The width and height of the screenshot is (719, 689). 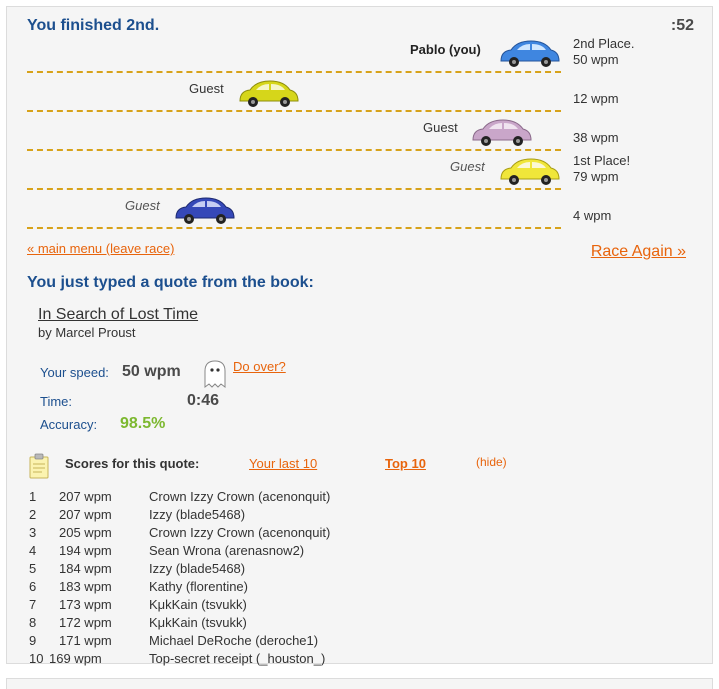 What do you see at coordinates (85, 532) in the screenshot?
I see `score-wpm: 205 wpm` at bounding box center [85, 532].